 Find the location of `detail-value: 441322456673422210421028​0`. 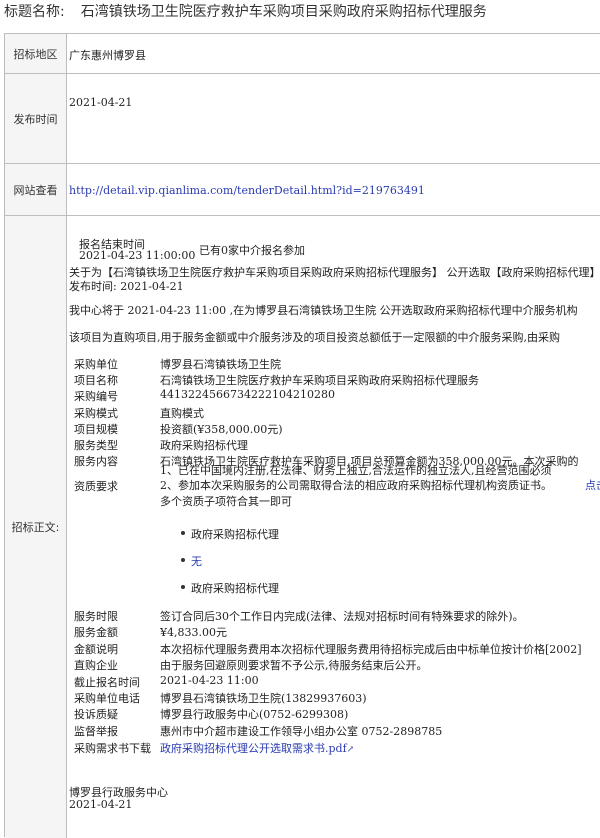

detail-value: 441322456673422210421028​0 is located at coordinates (247, 395).